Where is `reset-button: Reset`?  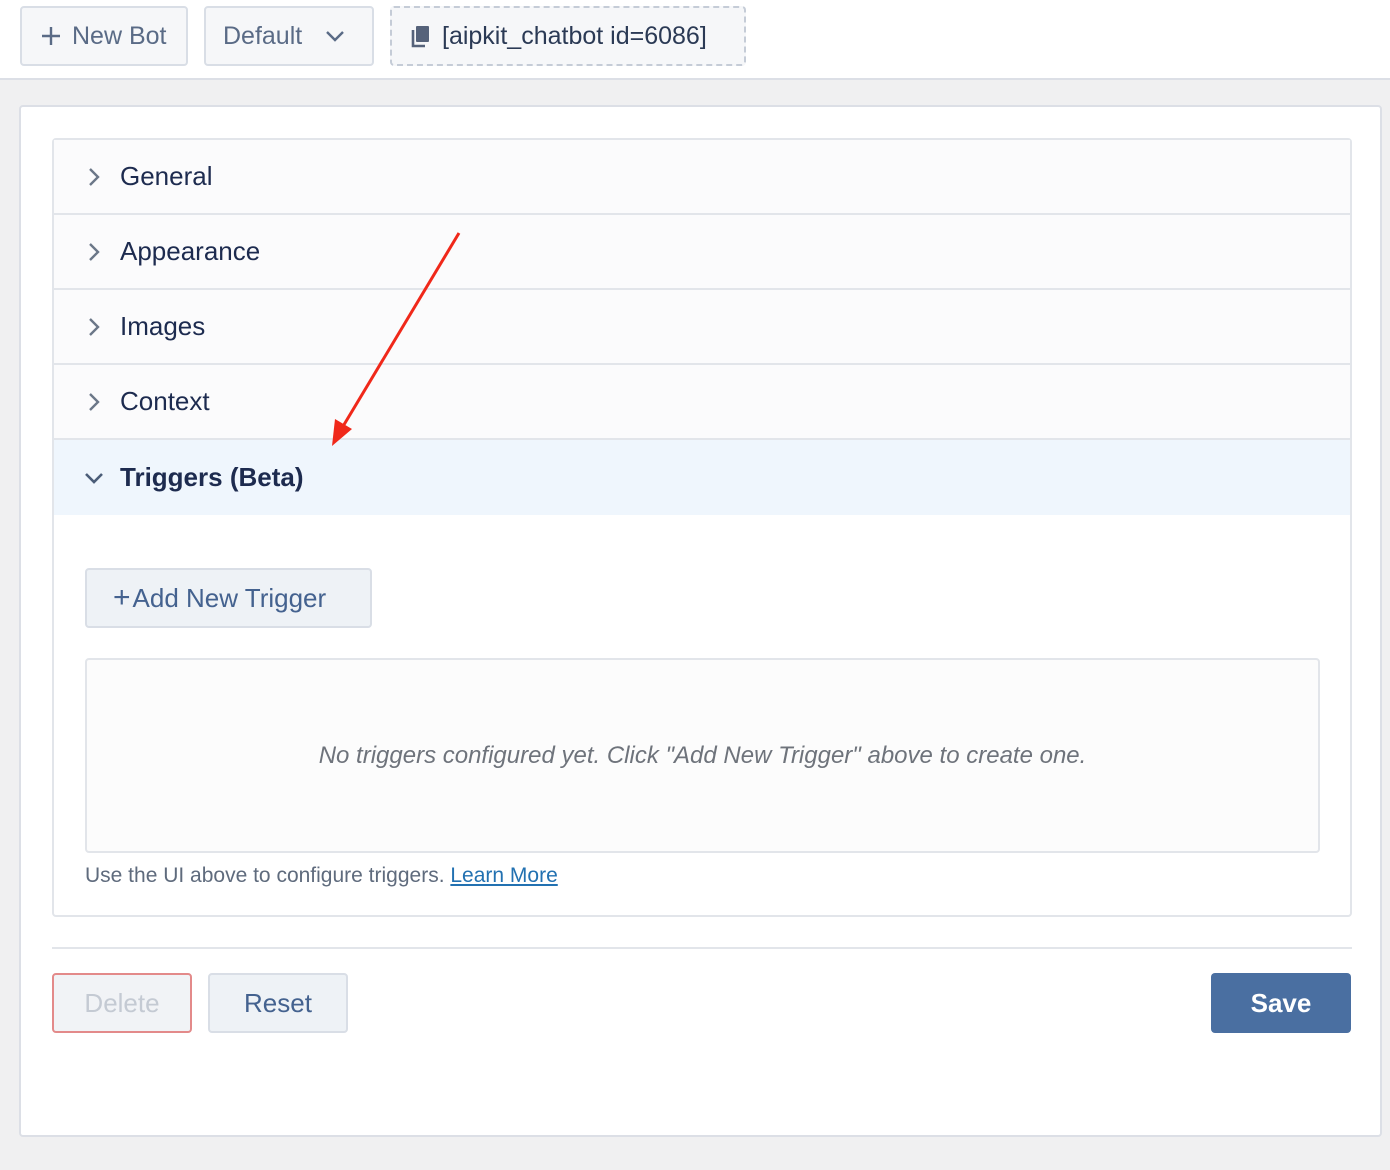 reset-button: Reset is located at coordinates (278, 1003).